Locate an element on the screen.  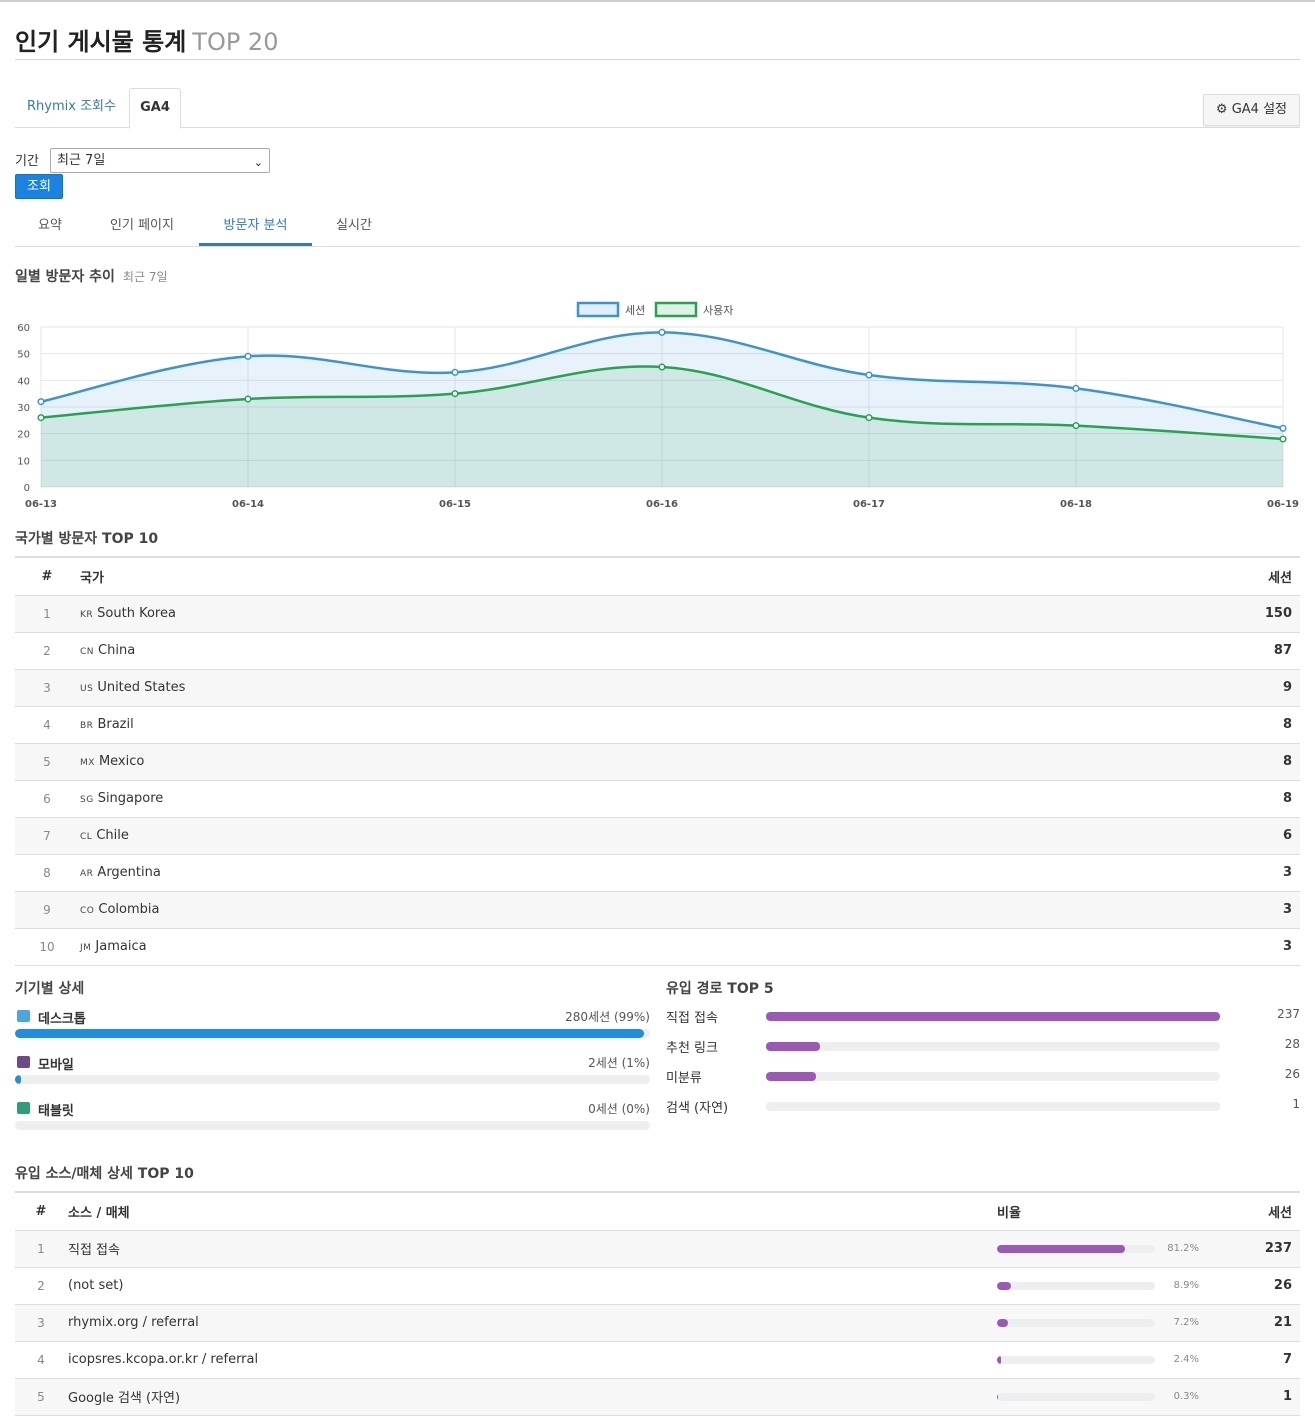
device-row: 태블릿0세션 (0%) is located at coordinates (332, 1120).